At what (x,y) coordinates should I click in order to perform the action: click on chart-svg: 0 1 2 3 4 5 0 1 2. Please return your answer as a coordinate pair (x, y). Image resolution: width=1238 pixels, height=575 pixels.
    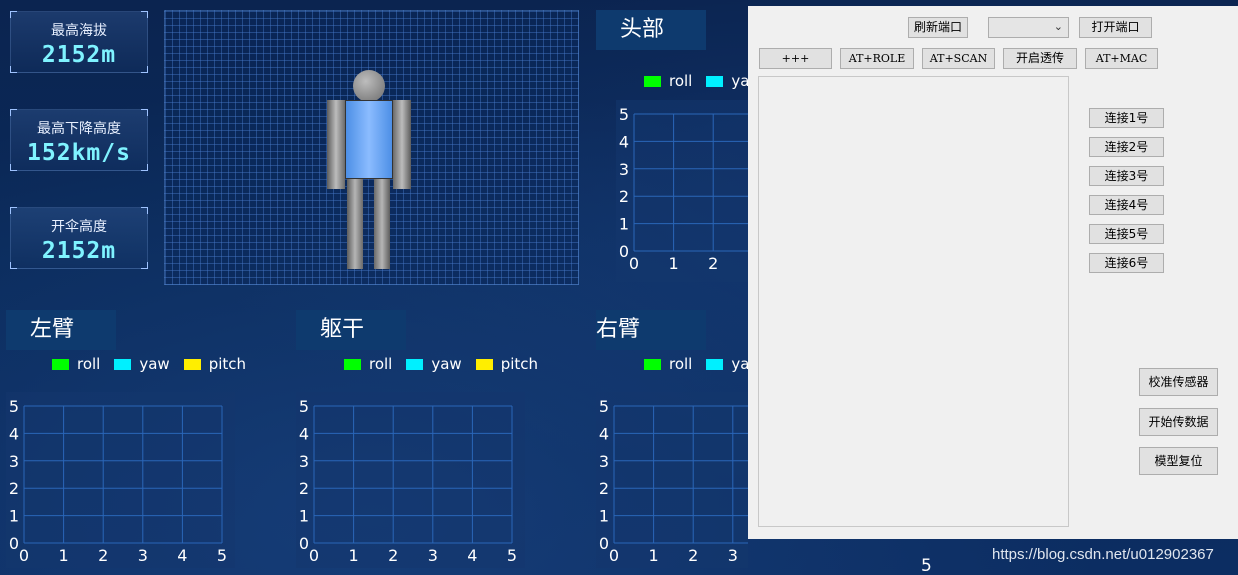
    Looking at the image, I should click on (682, 191).